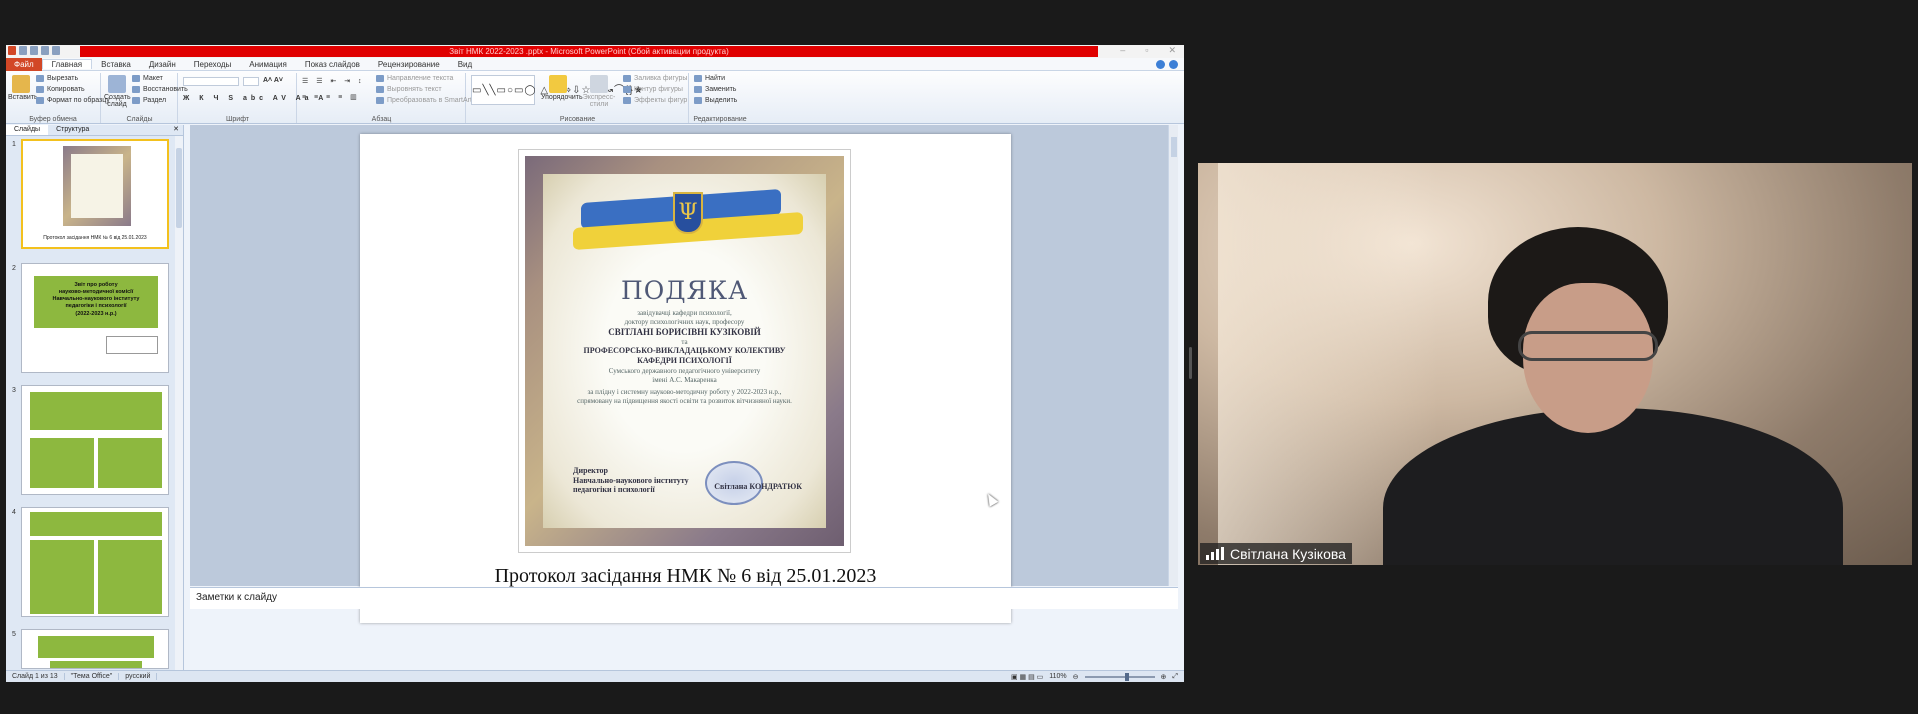 The height and width of the screenshot is (714, 1918). Describe the element at coordinates (1613, 486) in the screenshot. I see `video-person-body` at that location.